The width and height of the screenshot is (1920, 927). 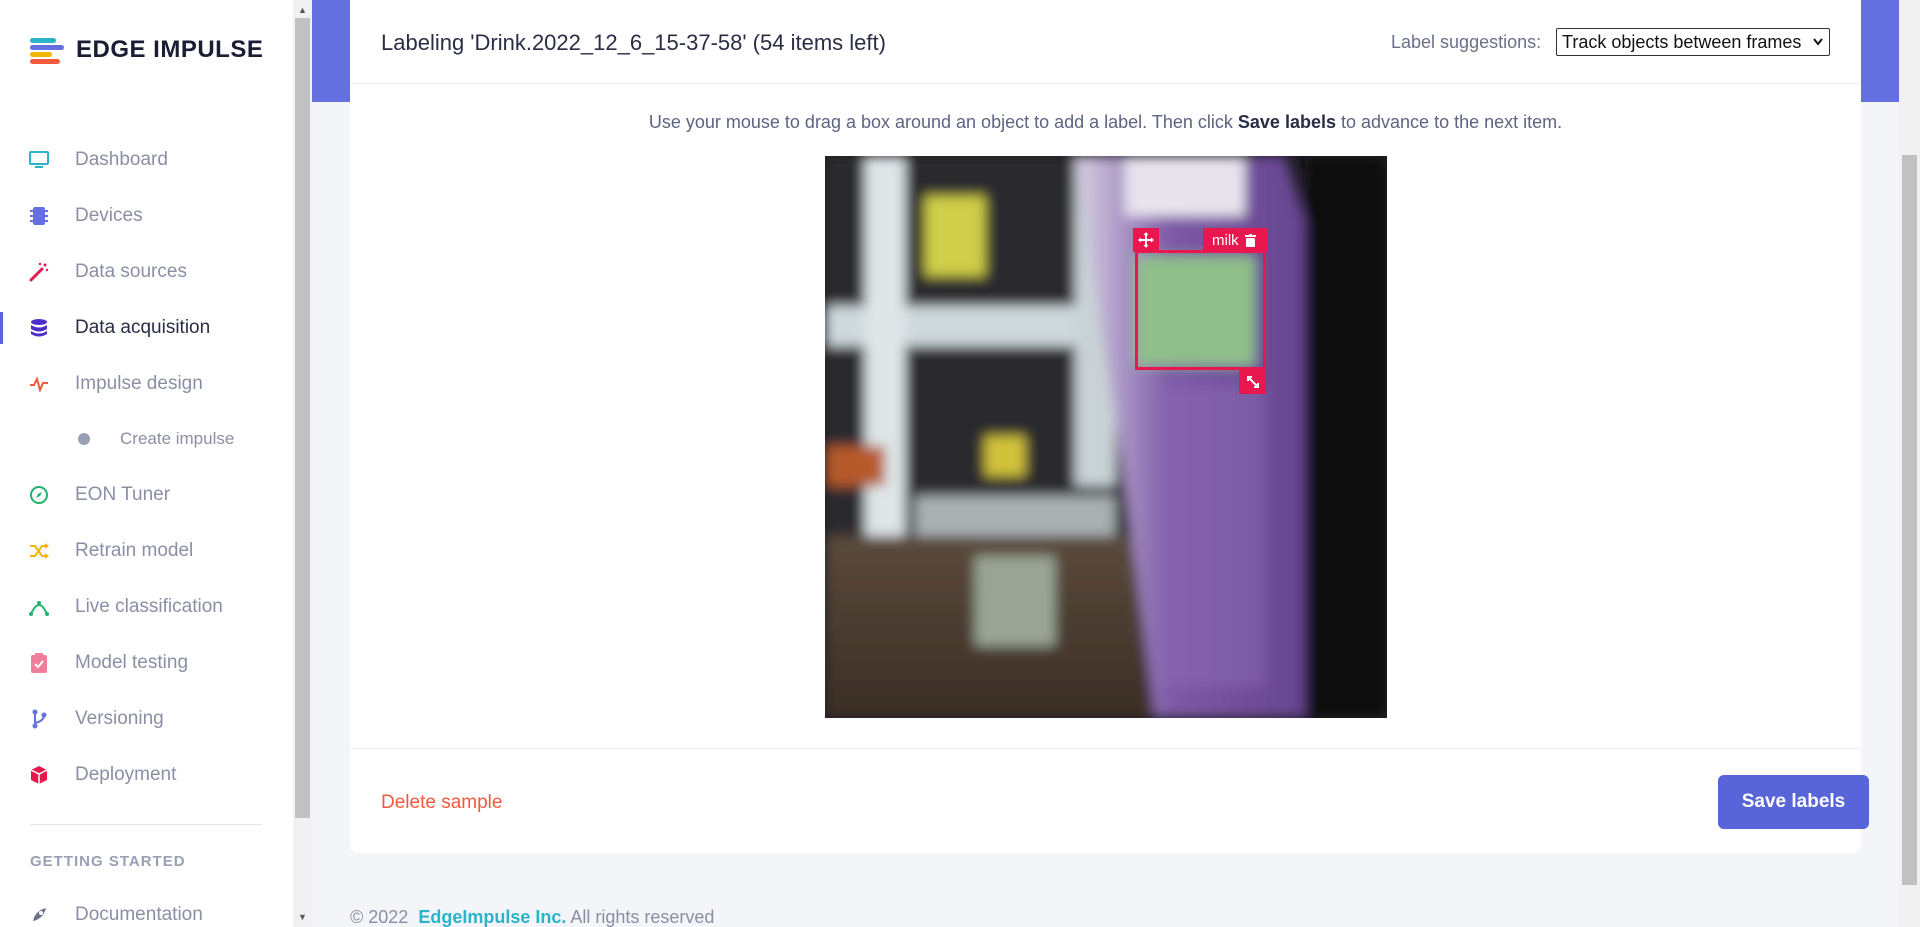 What do you see at coordinates (132, 662) in the screenshot?
I see `sidebar-item-label: Model testing` at bounding box center [132, 662].